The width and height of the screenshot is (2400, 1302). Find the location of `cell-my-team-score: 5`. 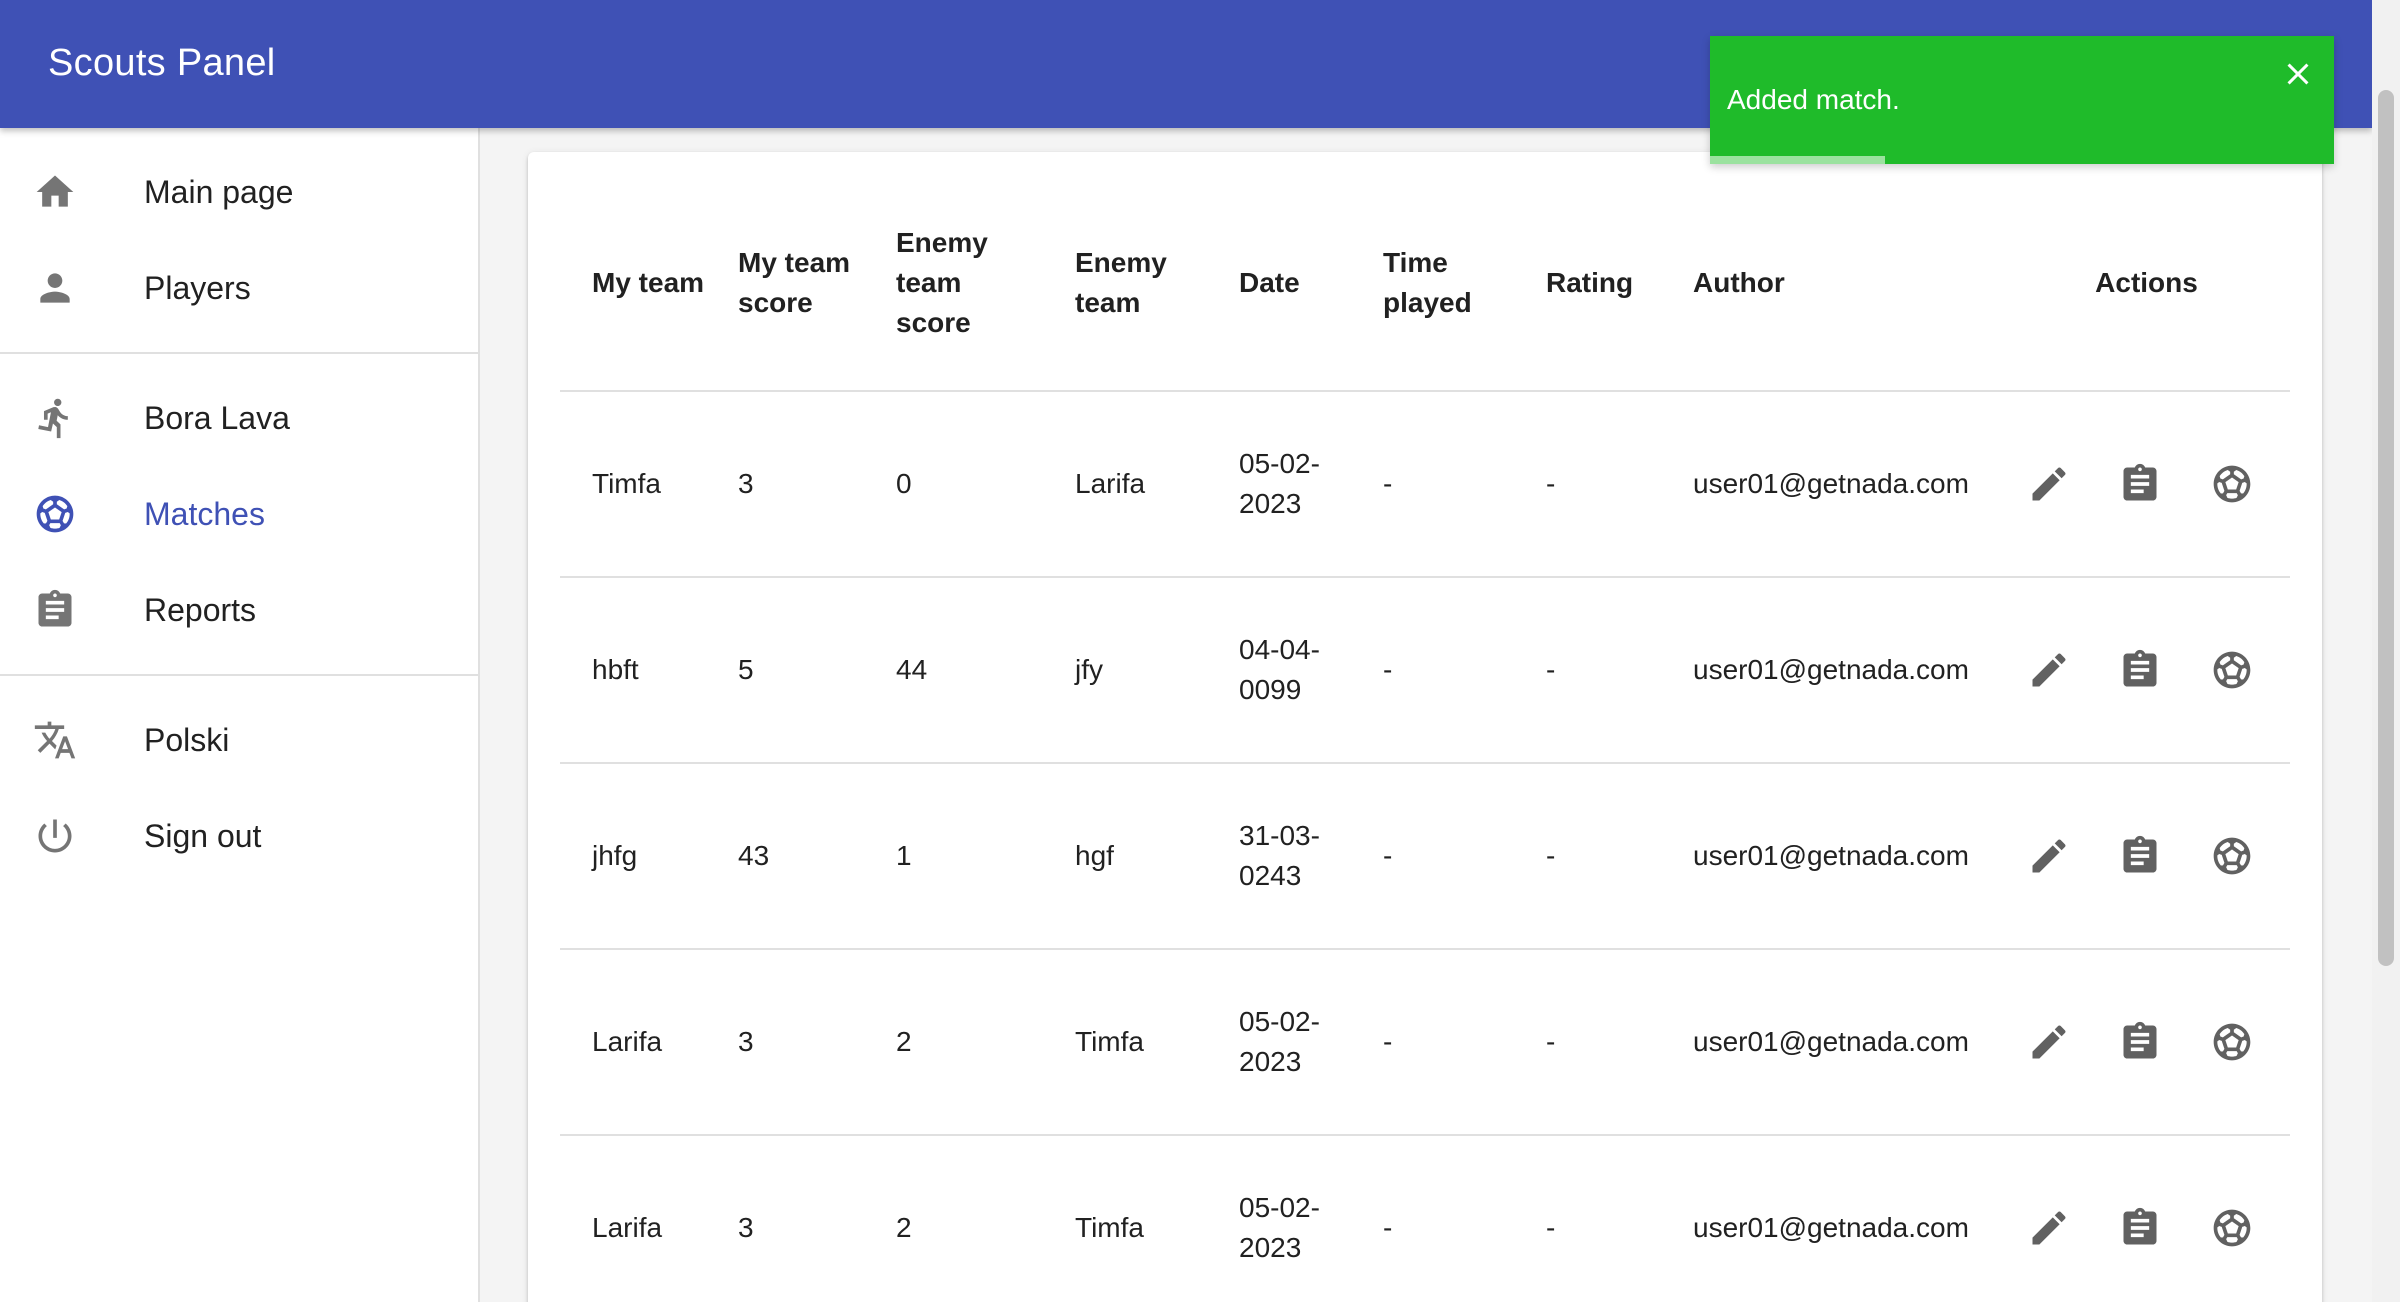

cell-my-team-score: 5 is located at coordinates (785, 670).